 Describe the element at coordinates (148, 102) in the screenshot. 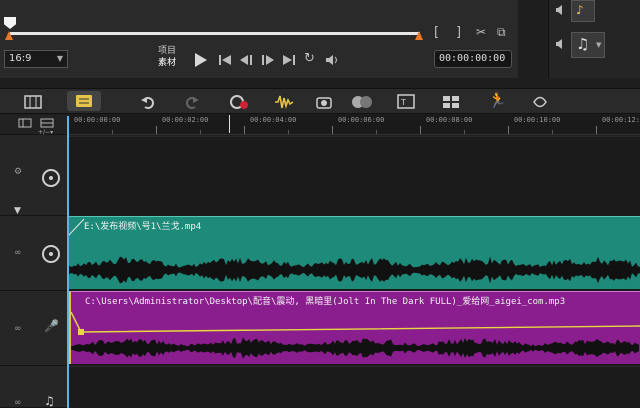

I see `undo-icon` at that location.